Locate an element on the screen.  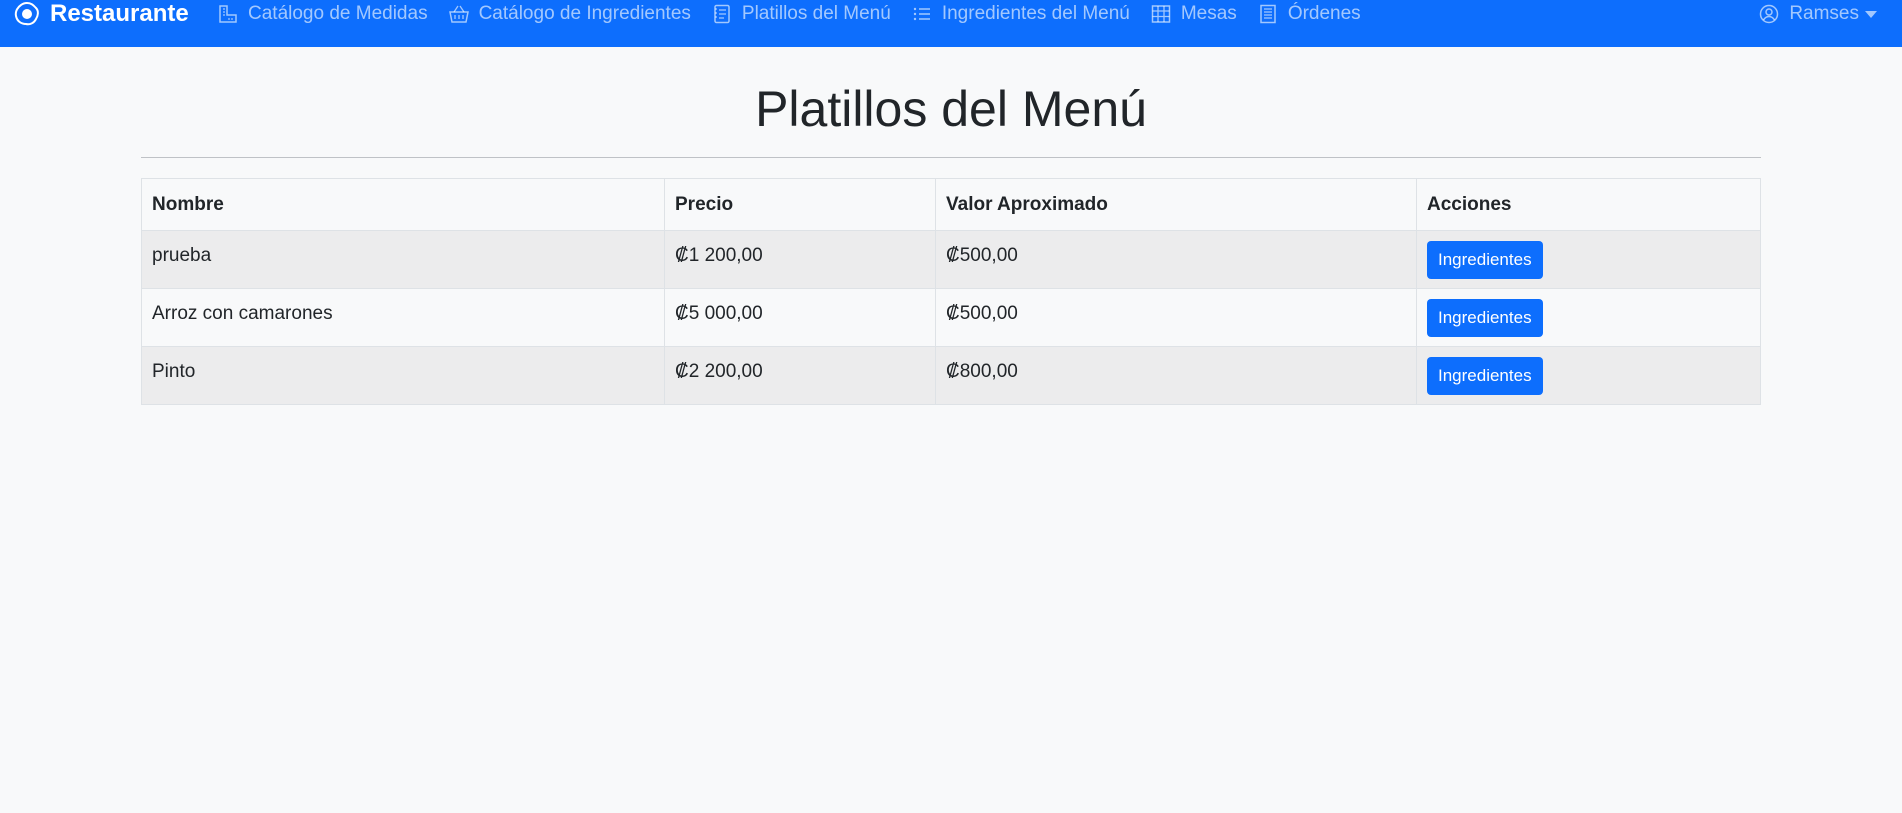
table-grid-icon is located at coordinates (1161, 14).